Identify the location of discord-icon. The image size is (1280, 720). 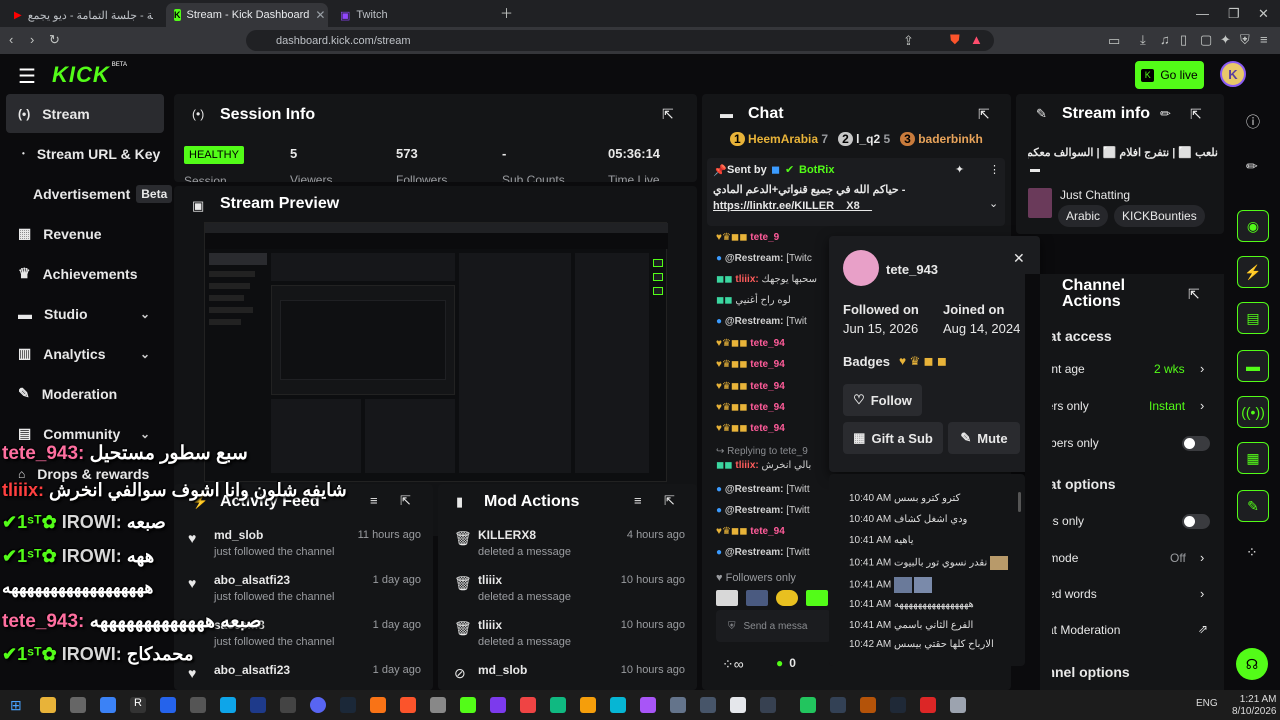
(318, 705).